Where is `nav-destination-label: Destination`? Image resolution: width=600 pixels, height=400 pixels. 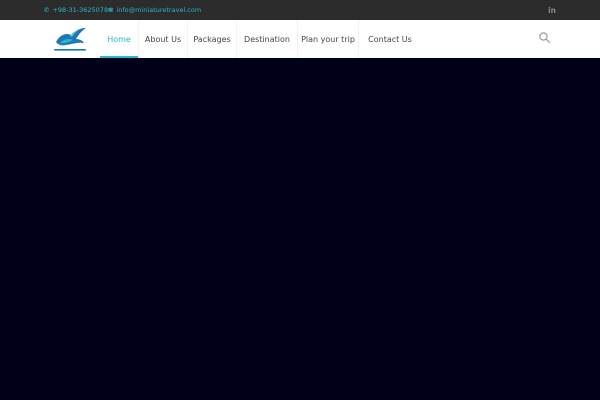
nav-destination-label: Destination is located at coordinates (267, 39).